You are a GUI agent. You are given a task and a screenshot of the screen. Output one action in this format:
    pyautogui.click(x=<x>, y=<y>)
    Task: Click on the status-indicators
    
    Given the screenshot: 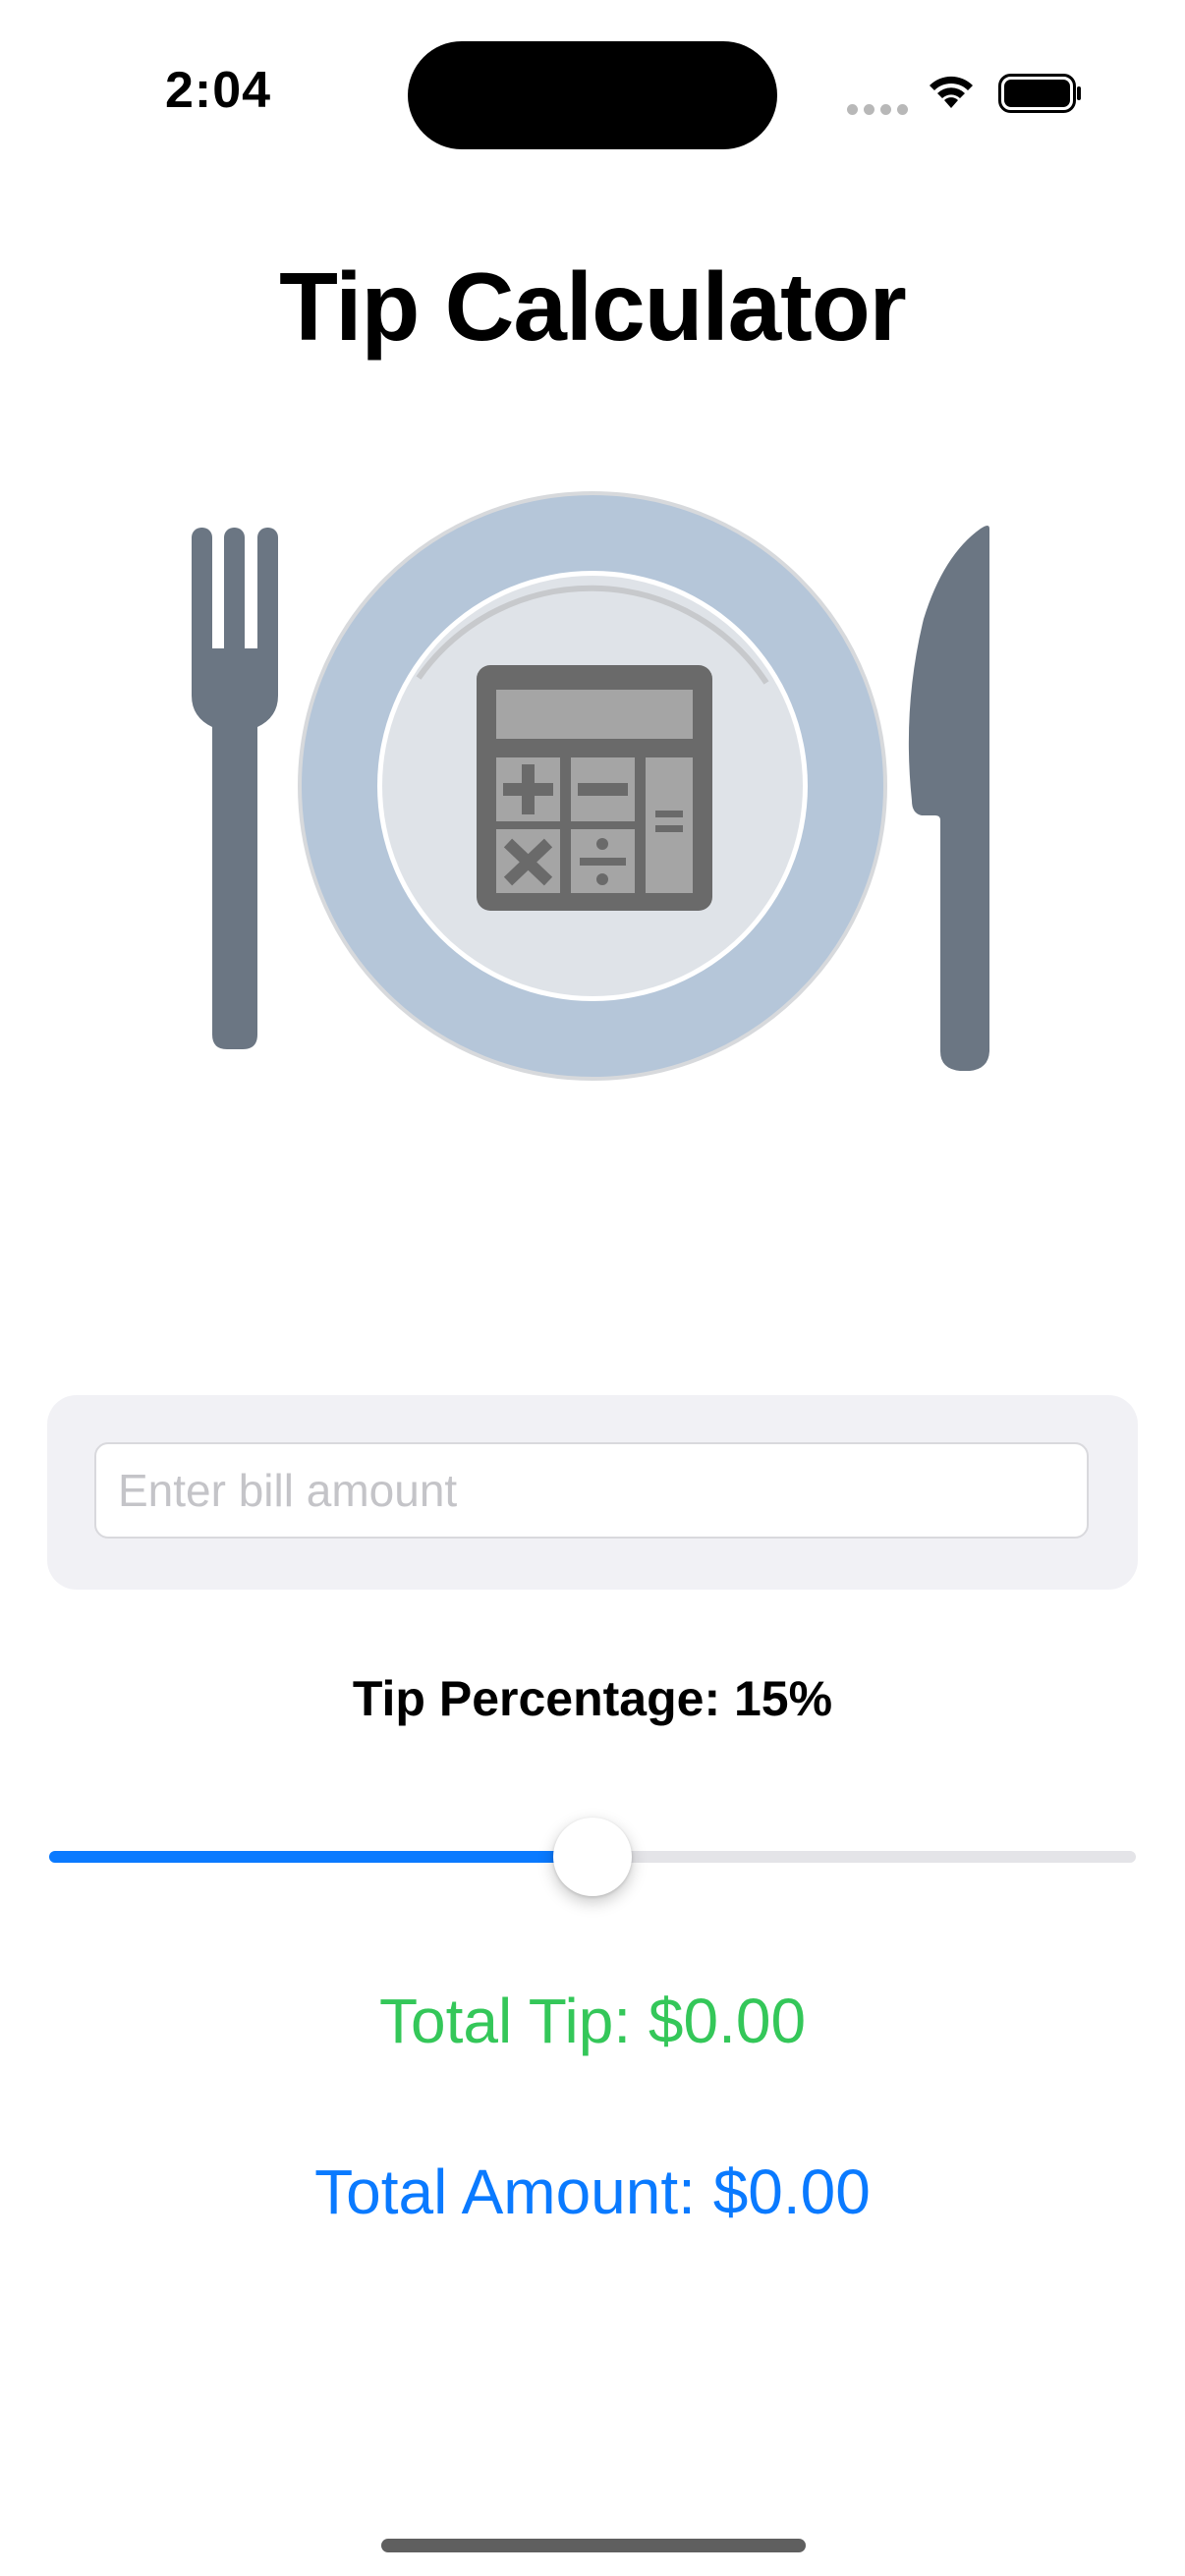 What is the action you would take?
    pyautogui.click(x=965, y=93)
    